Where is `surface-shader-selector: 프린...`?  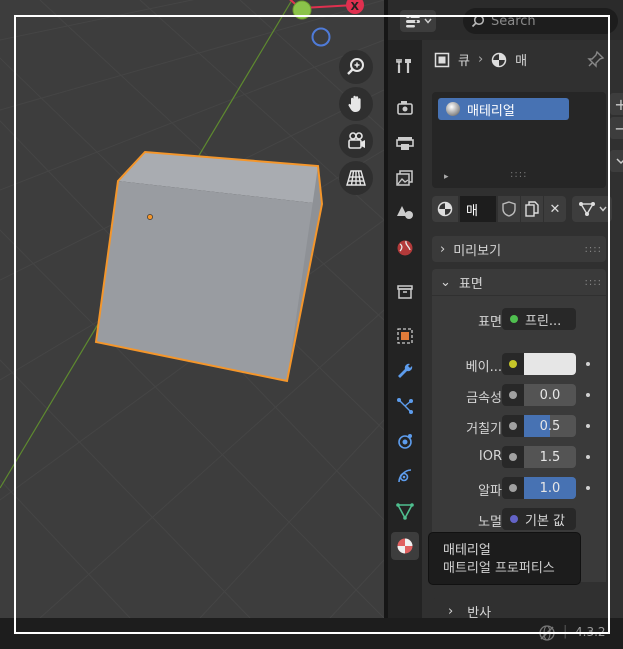 surface-shader-selector: 프린... is located at coordinates (539, 319).